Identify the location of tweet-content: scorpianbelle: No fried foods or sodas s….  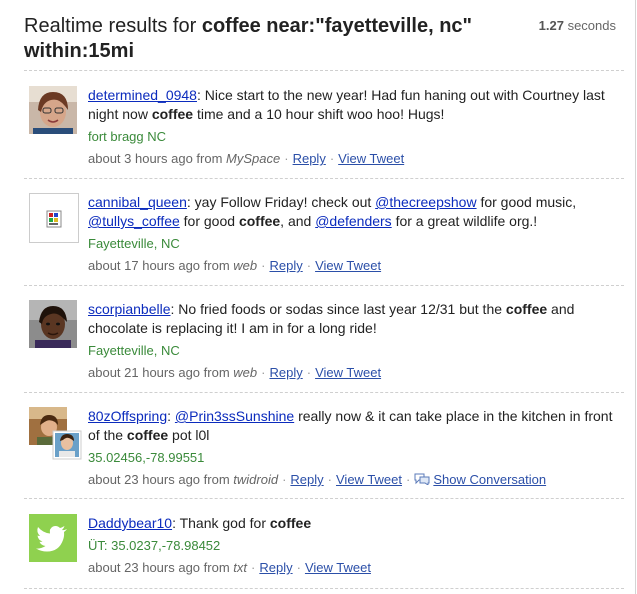
(352, 341).